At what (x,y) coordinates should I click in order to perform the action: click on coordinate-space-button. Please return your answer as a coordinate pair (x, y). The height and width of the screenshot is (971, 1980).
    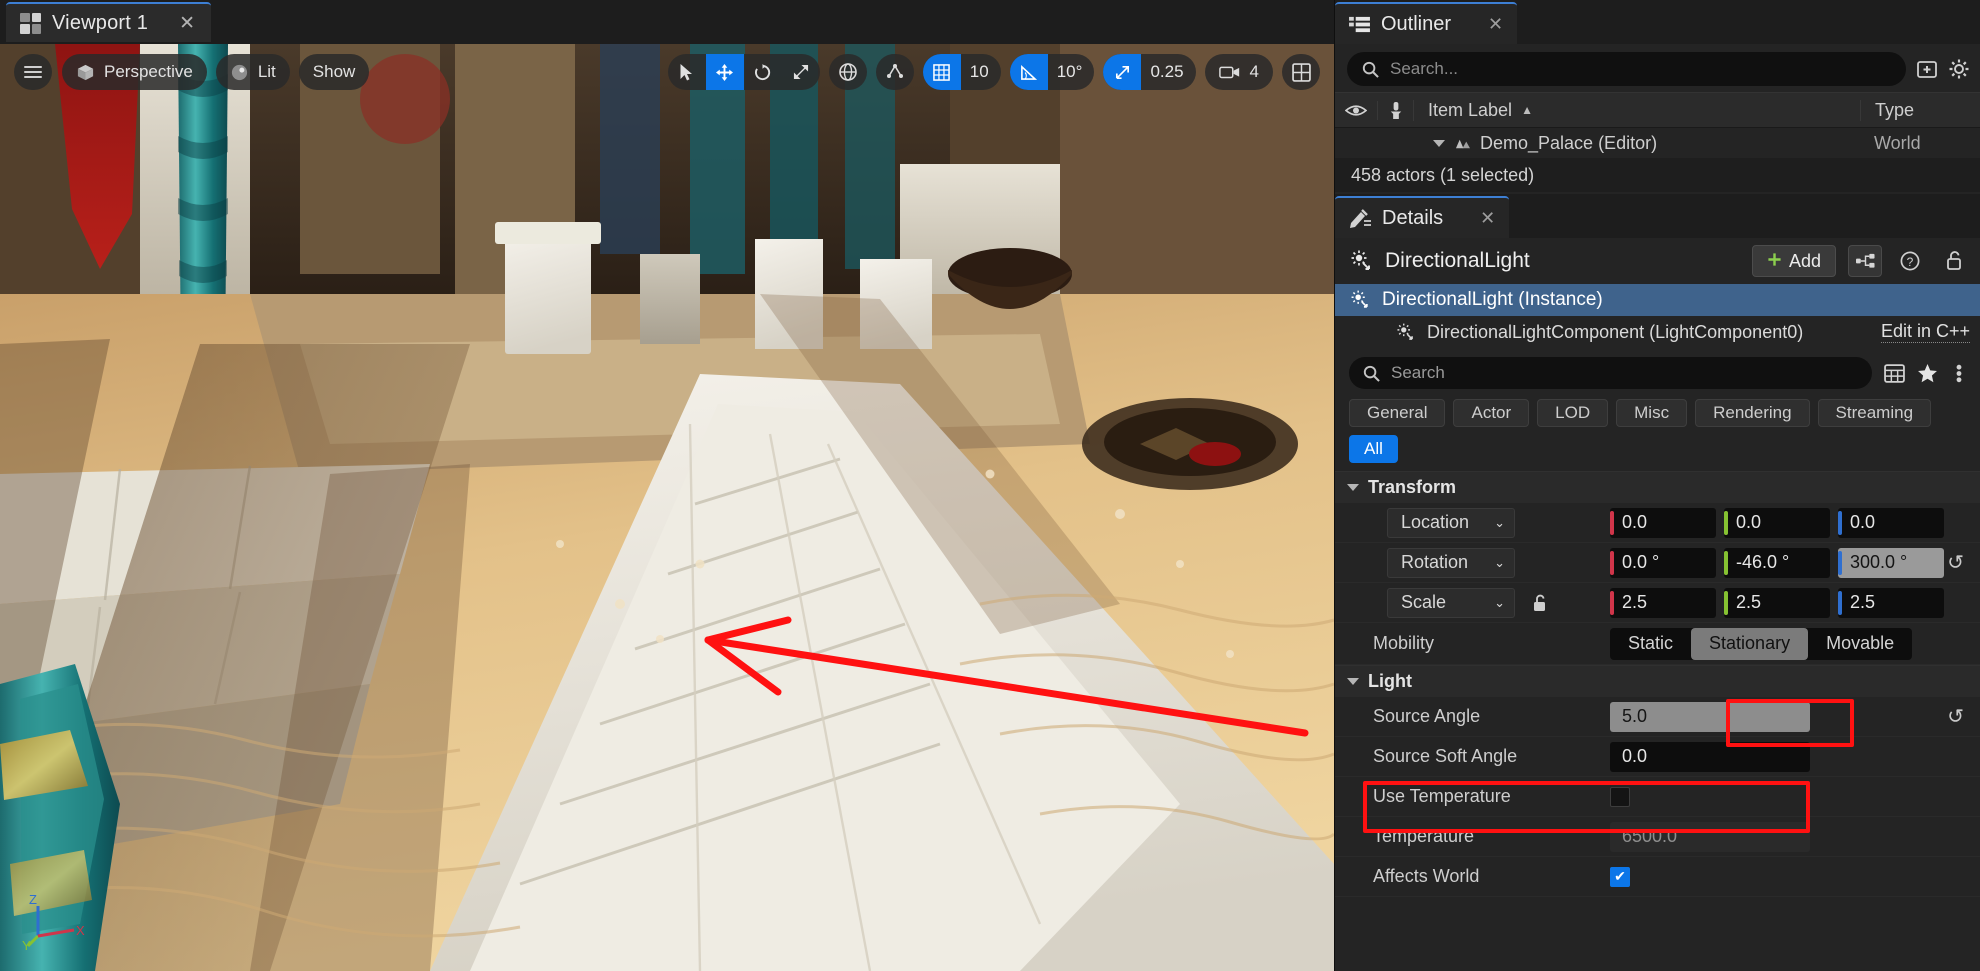
    Looking at the image, I should click on (847, 72).